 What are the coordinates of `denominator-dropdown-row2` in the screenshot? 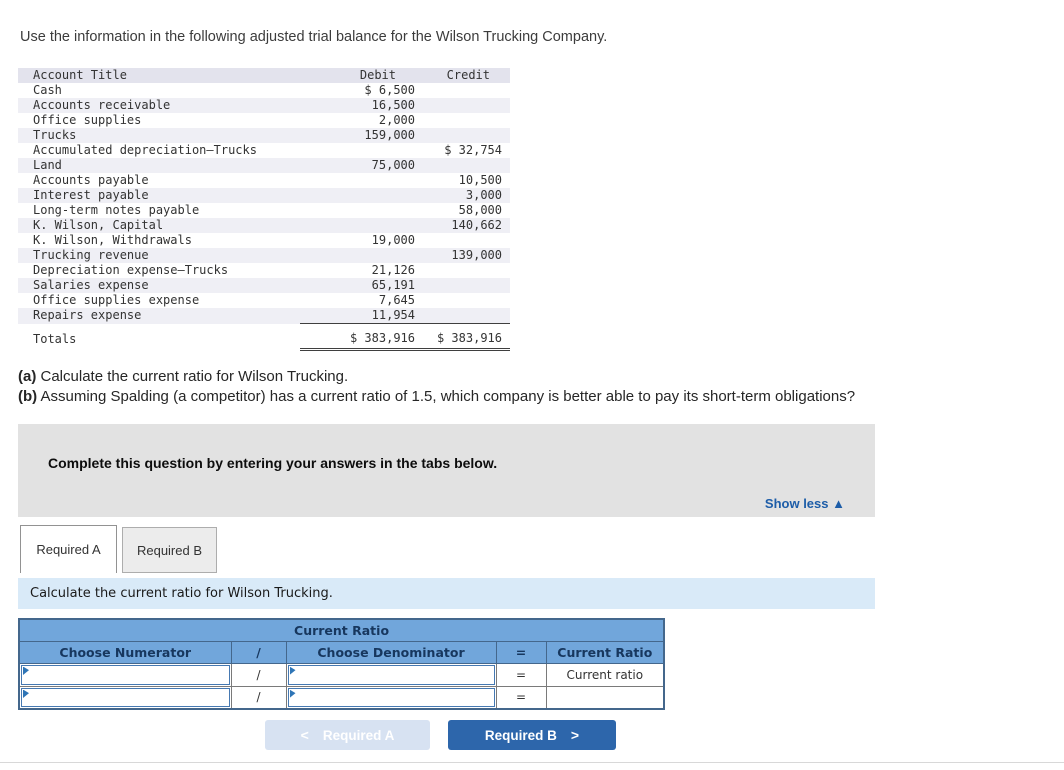 It's located at (391, 697).